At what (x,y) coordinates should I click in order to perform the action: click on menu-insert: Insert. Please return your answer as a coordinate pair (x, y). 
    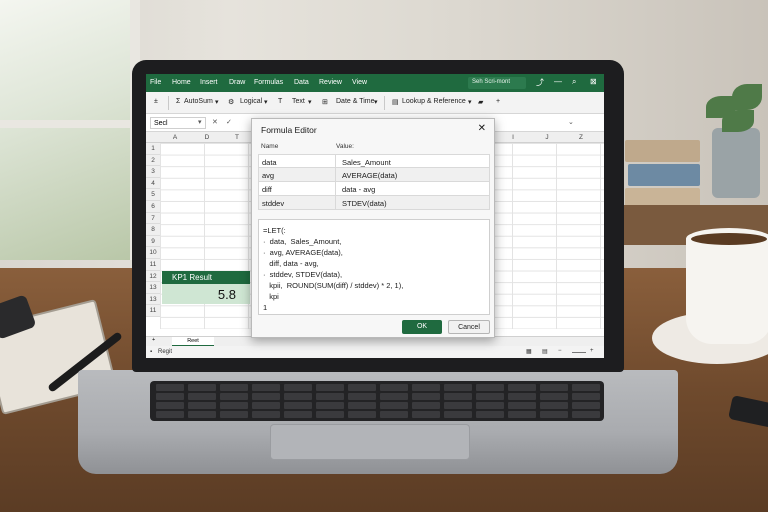
    Looking at the image, I should click on (209, 82).